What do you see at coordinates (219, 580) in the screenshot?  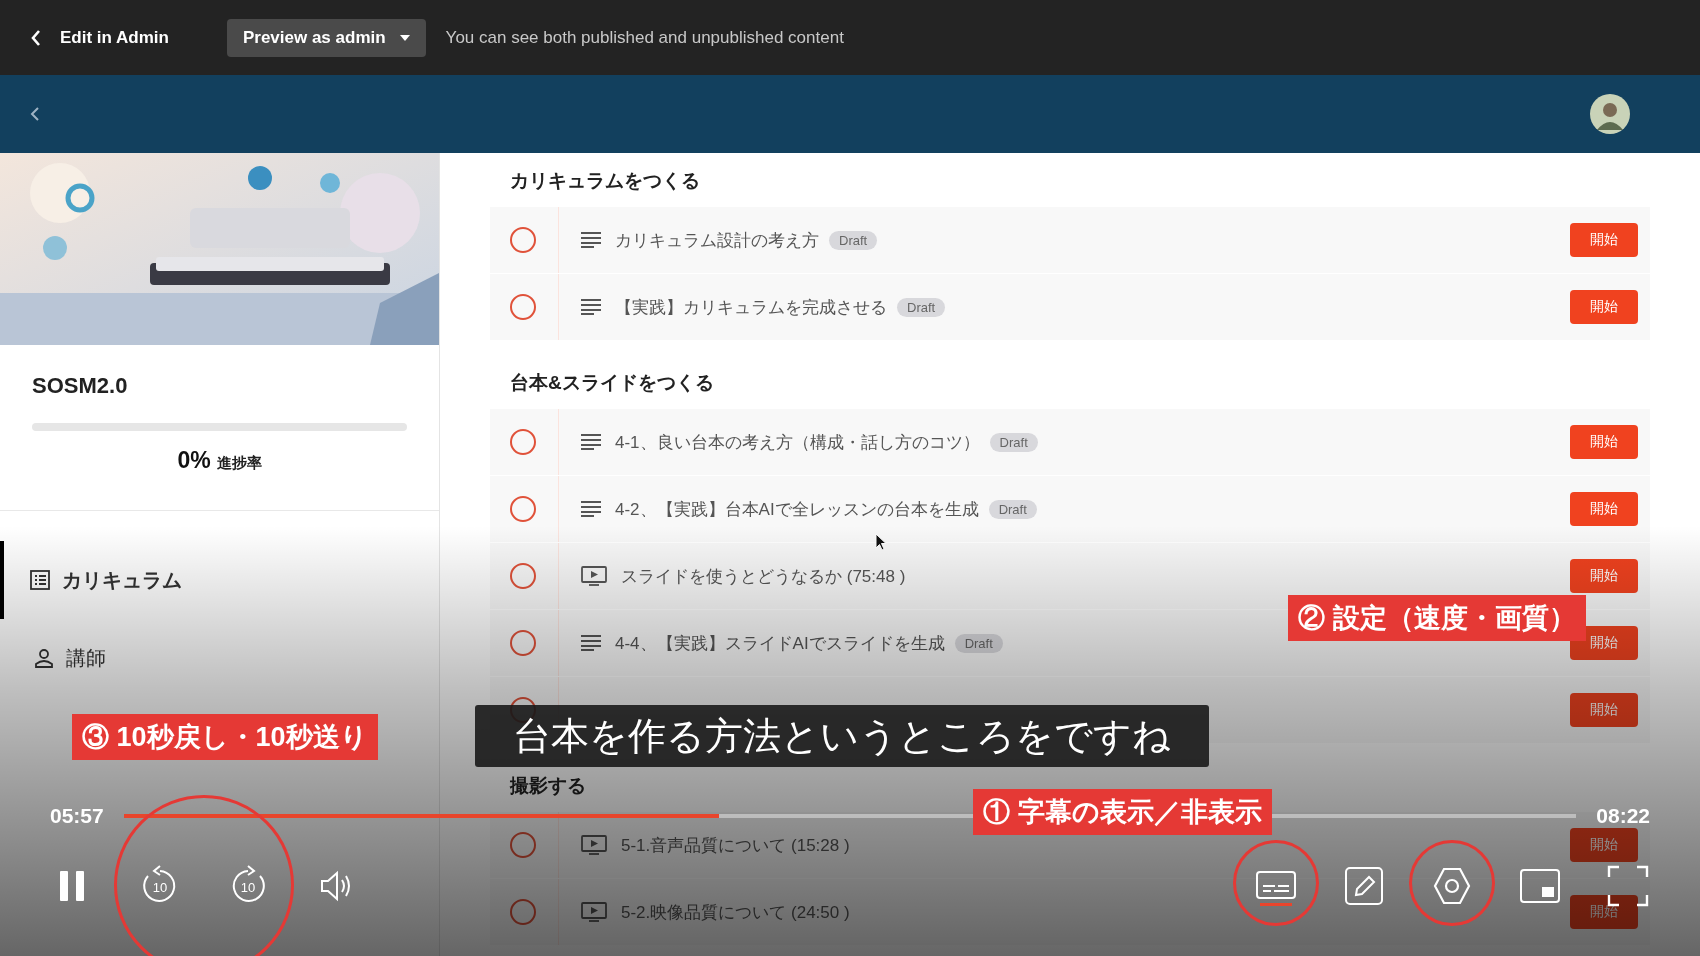 I see `nav-item: カリキュラム` at bounding box center [219, 580].